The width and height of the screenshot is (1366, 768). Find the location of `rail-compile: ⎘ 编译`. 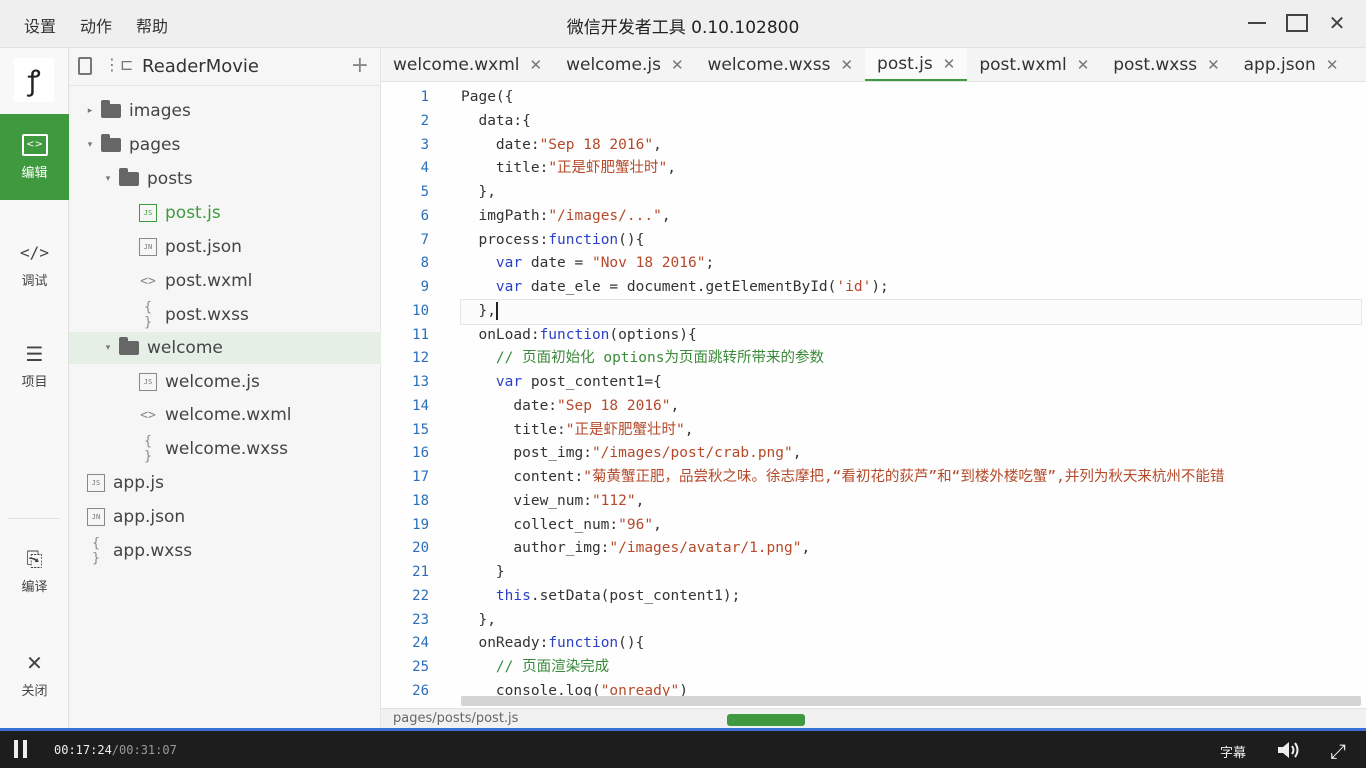

rail-compile: ⎘ 编译 is located at coordinates (34, 571).